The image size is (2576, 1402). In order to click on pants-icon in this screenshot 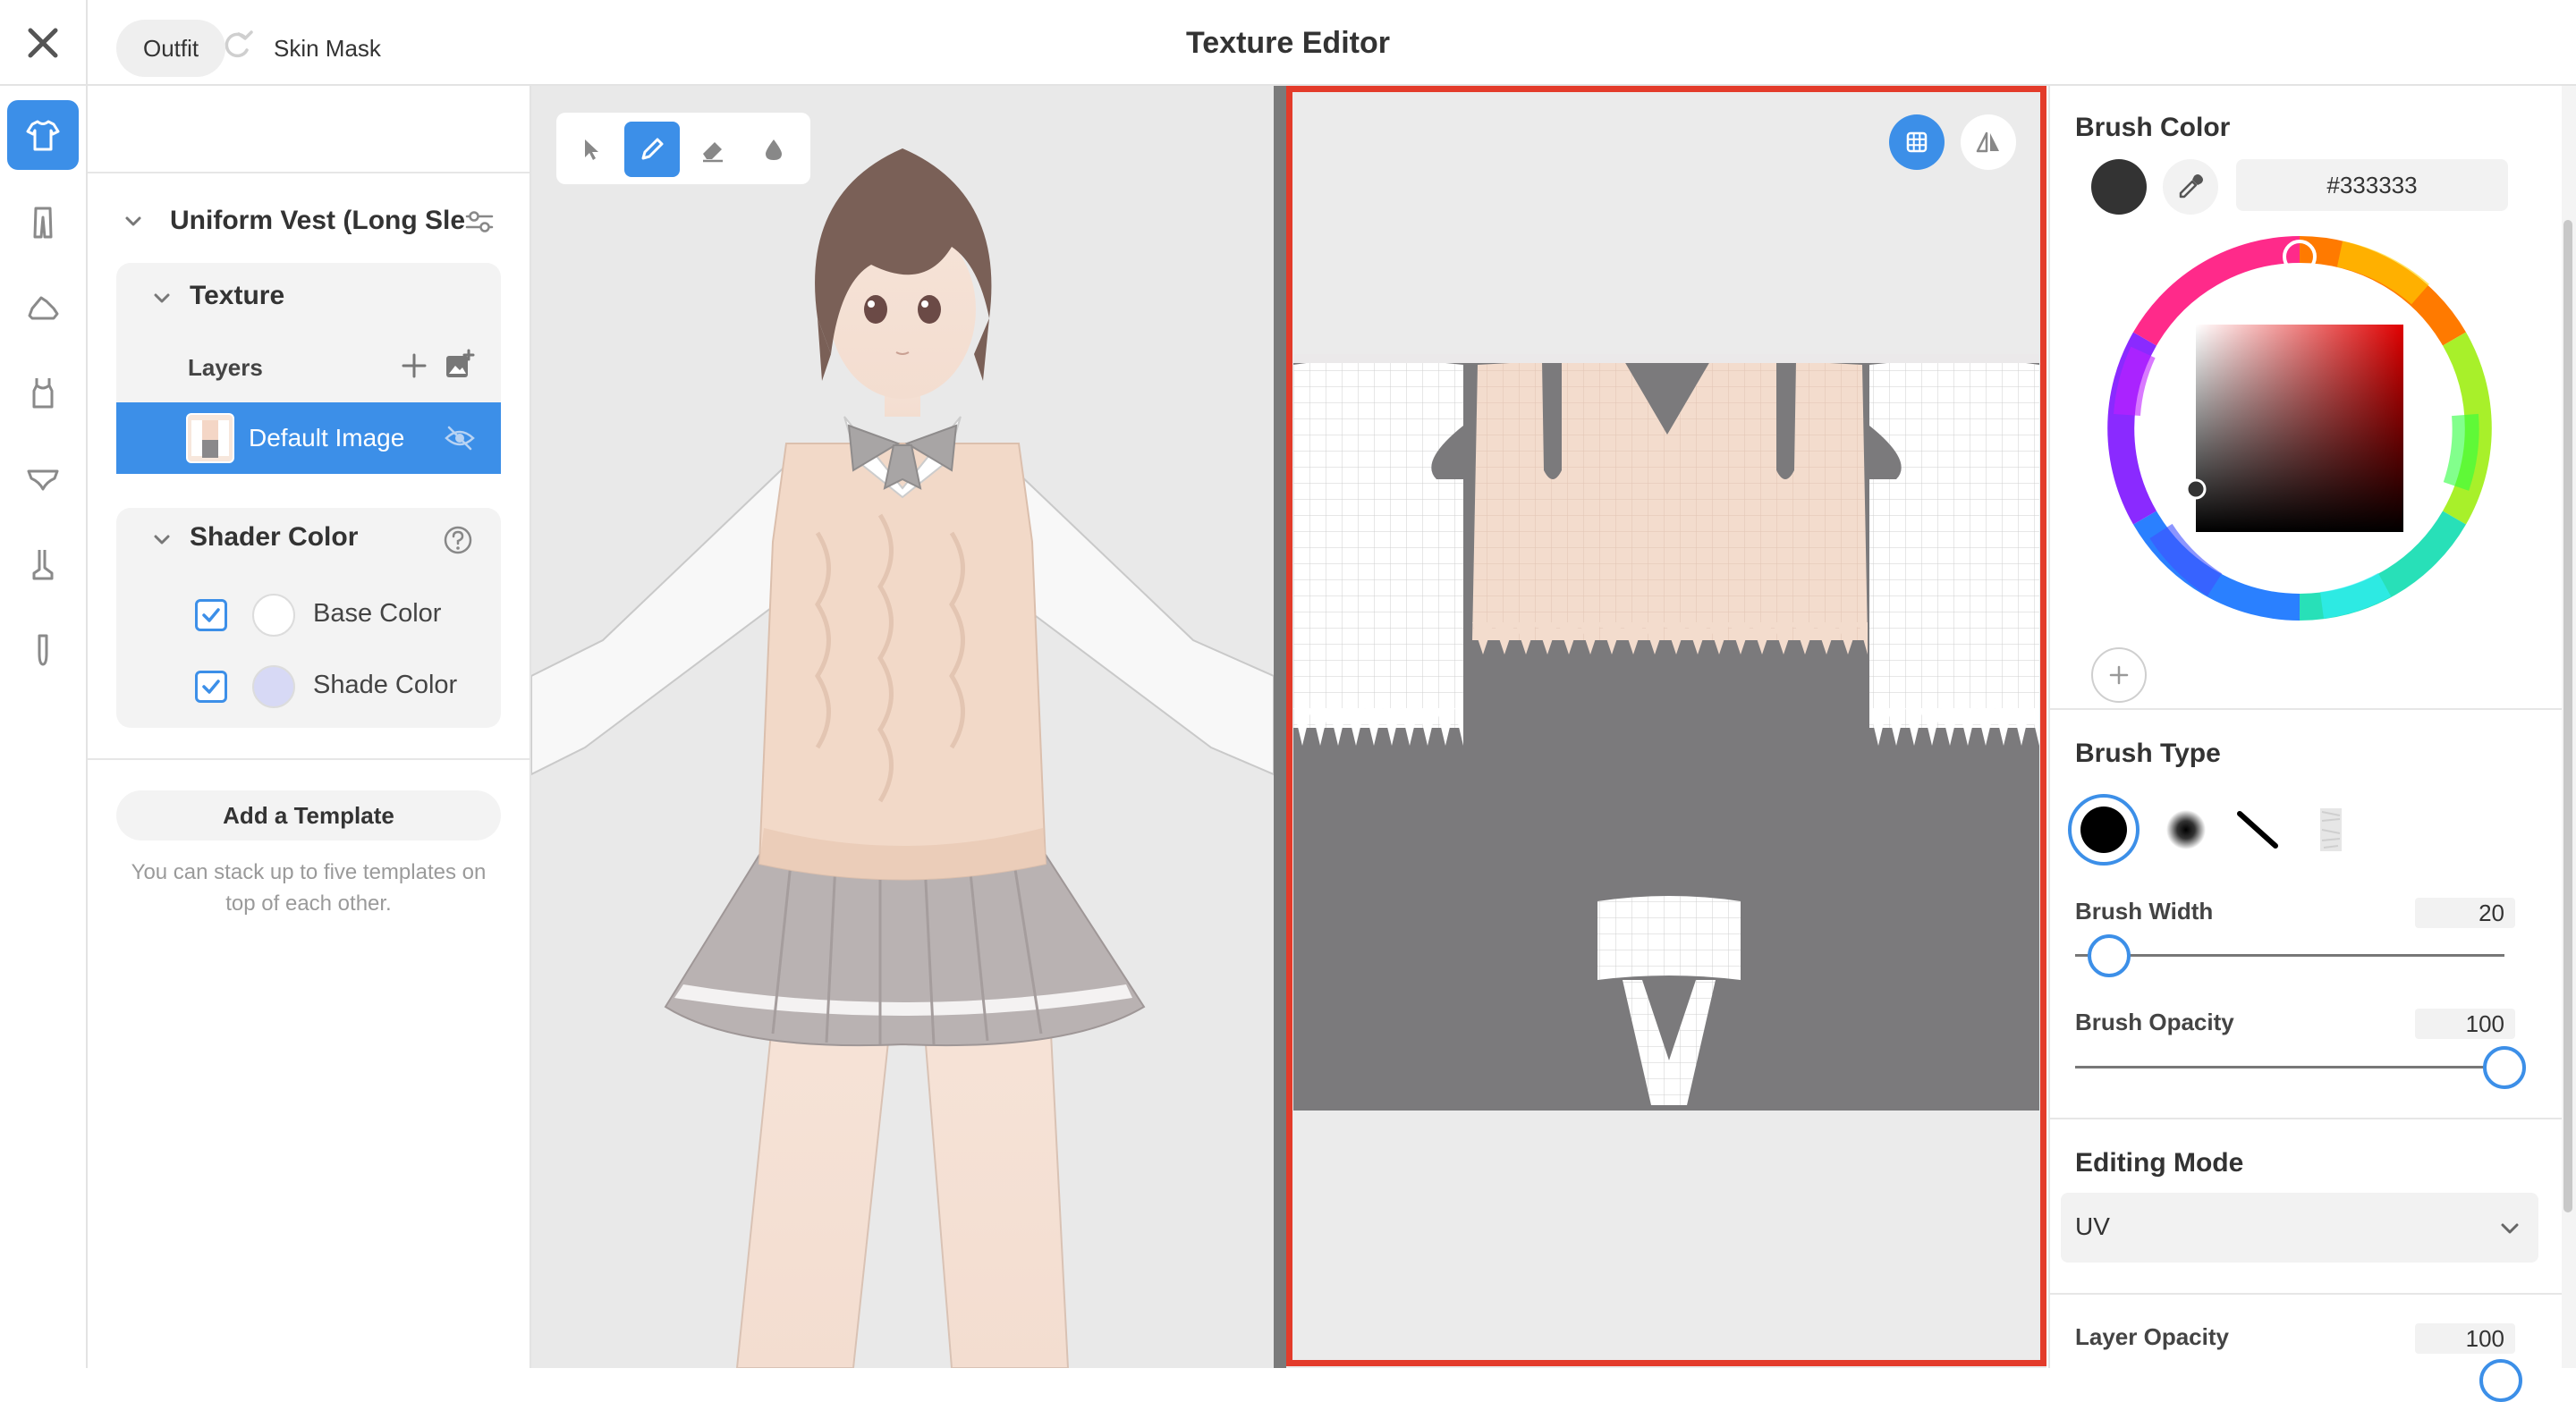, I will do `click(43, 223)`.